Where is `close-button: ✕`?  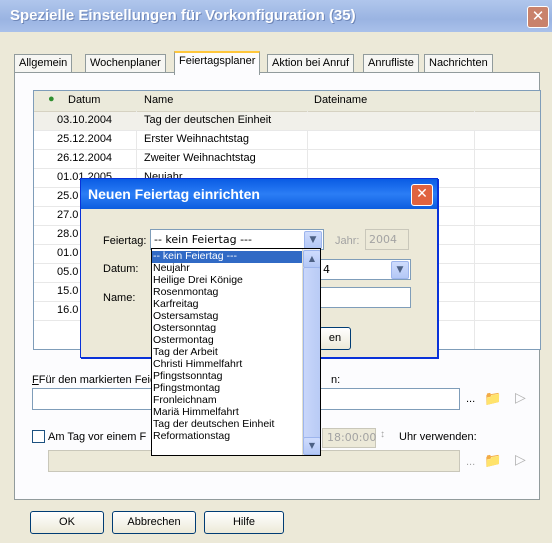 close-button: ✕ is located at coordinates (538, 17).